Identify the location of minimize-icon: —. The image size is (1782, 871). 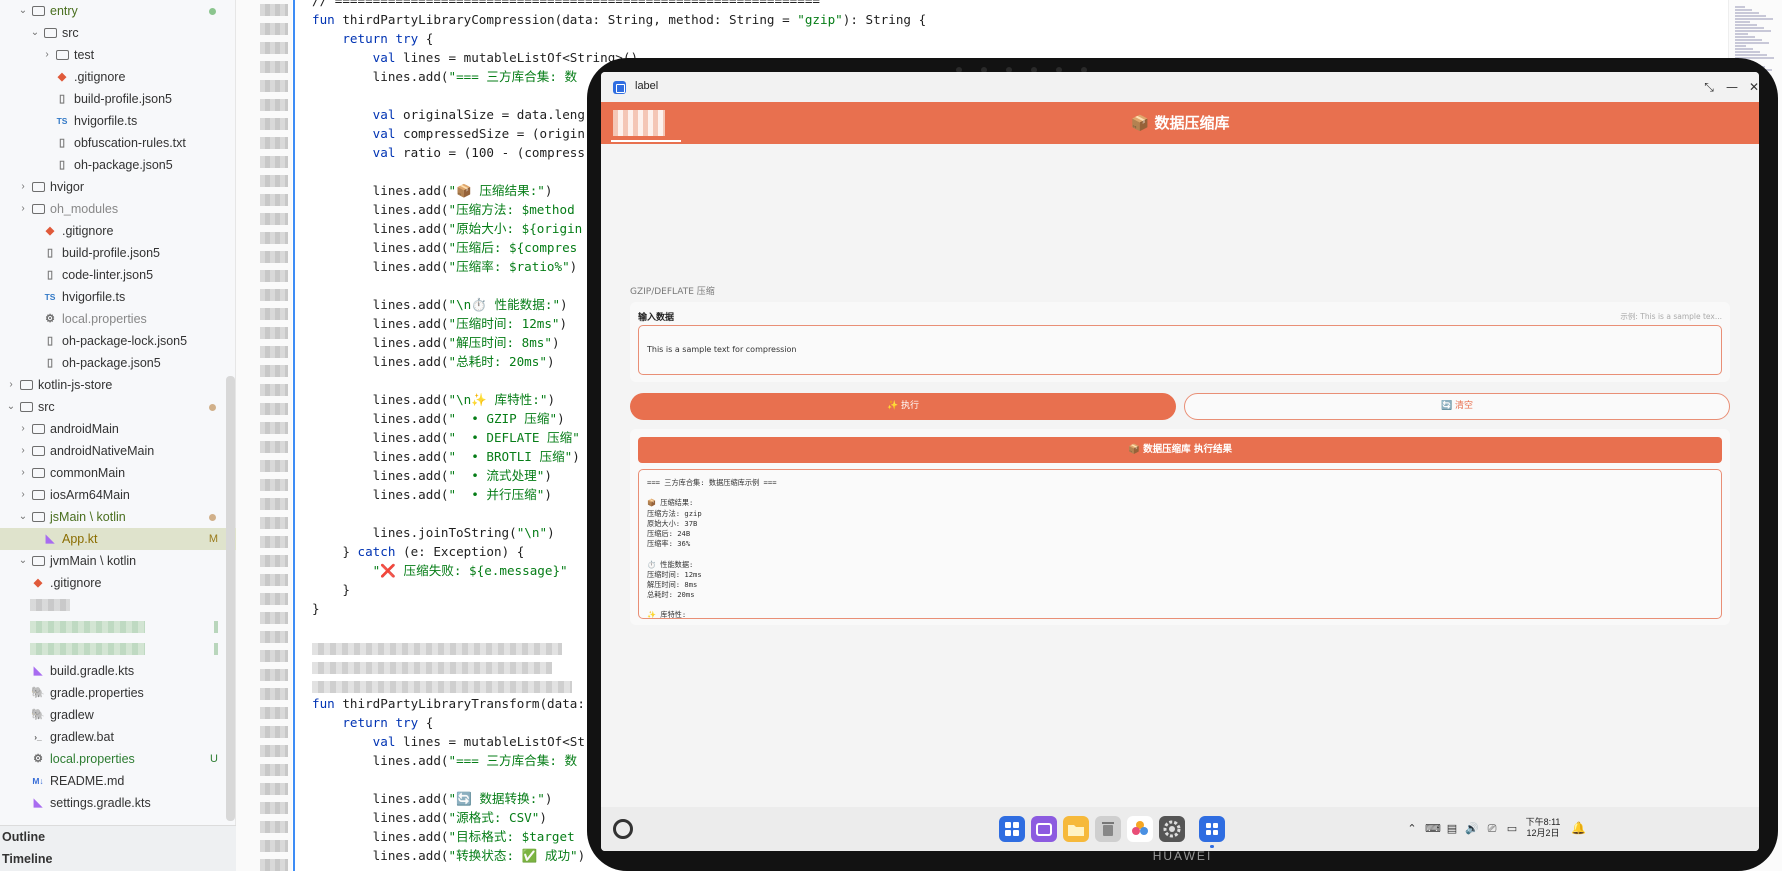
(1732, 87).